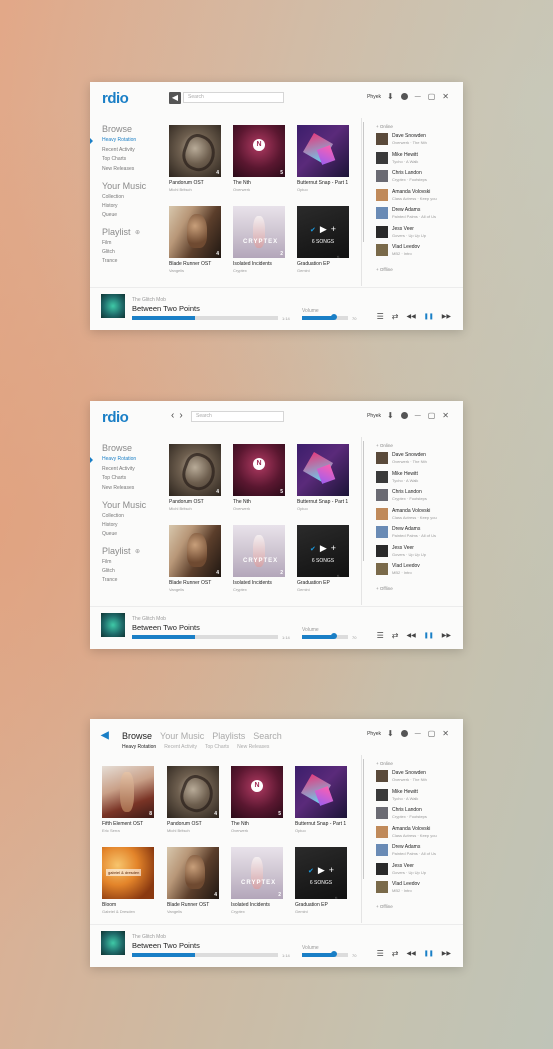 The image size is (553, 1049). What do you see at coordinates (267, 736) in the screenshot?
I see `tab-3: Search` at bounding box center [267, 736].